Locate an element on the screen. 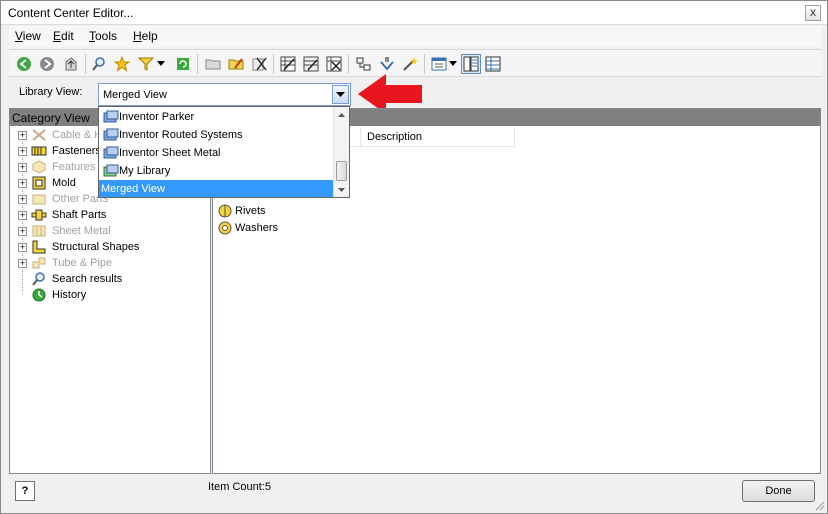 Image resolution: width=828 pixels, height=514 pixels. chevron-down-icon is located at coordinates (340, 94).